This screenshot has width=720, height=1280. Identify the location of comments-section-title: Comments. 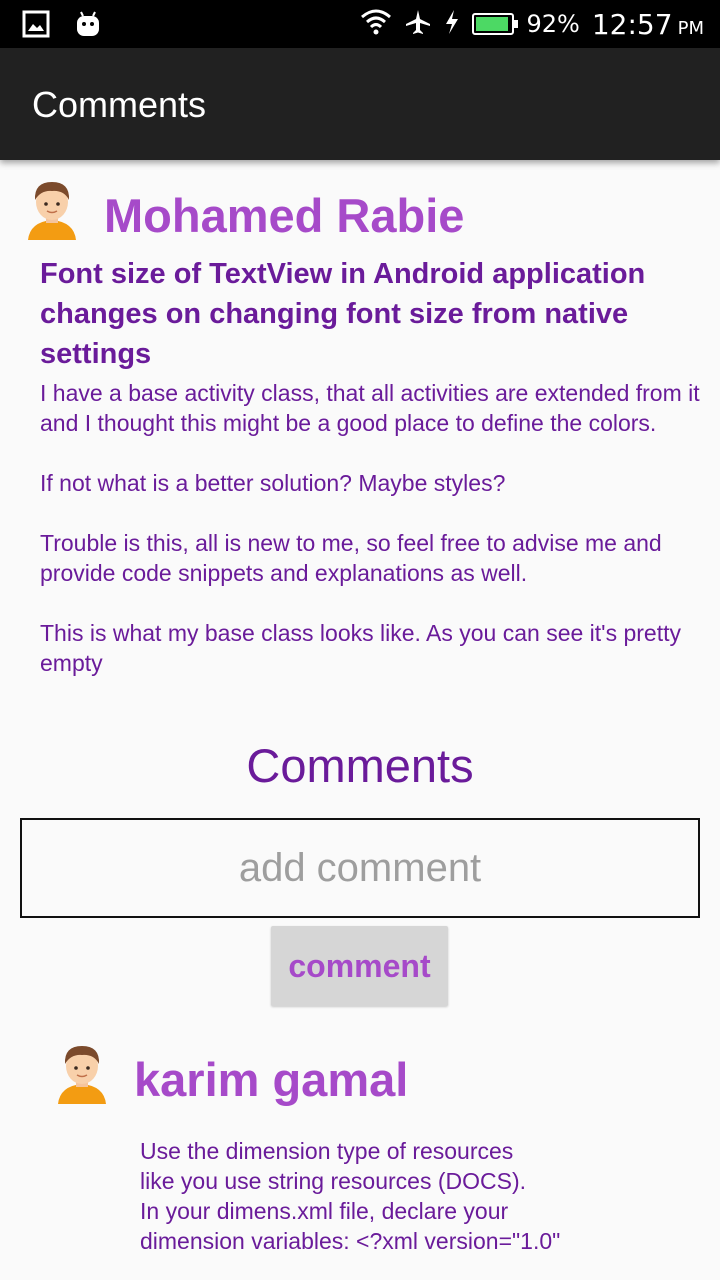
(360, 765).